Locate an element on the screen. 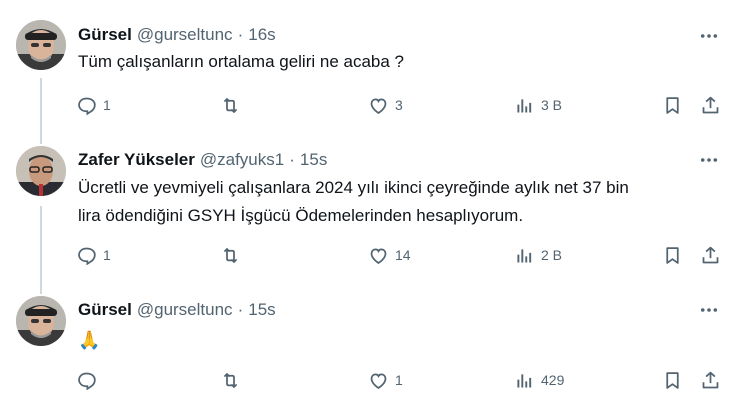  tweet-actions: 1 3 3 B is located at coordinates (365, 105).